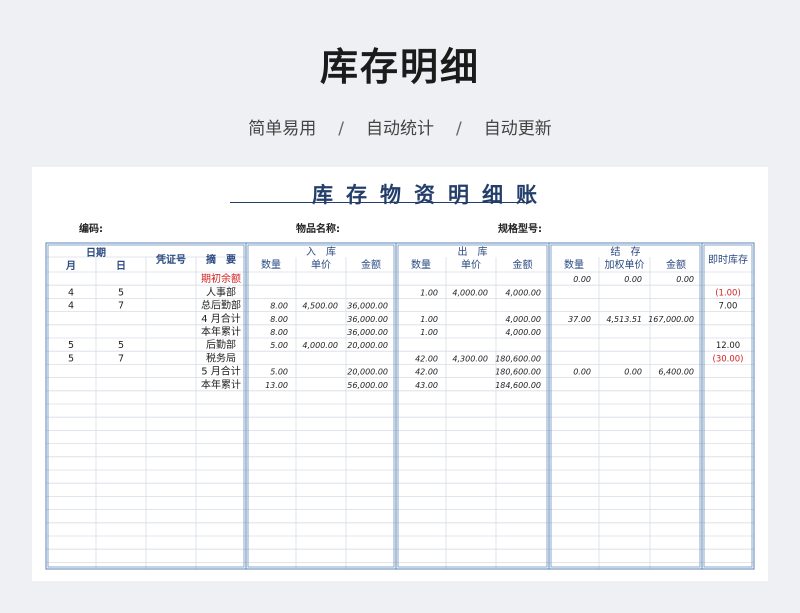 This screenshot has height=613, width=800. What do you see at coordinates (676, 372) in the screenshot?
I see `cell-b_a: 6,400.00` at bounding box center [676, 372].